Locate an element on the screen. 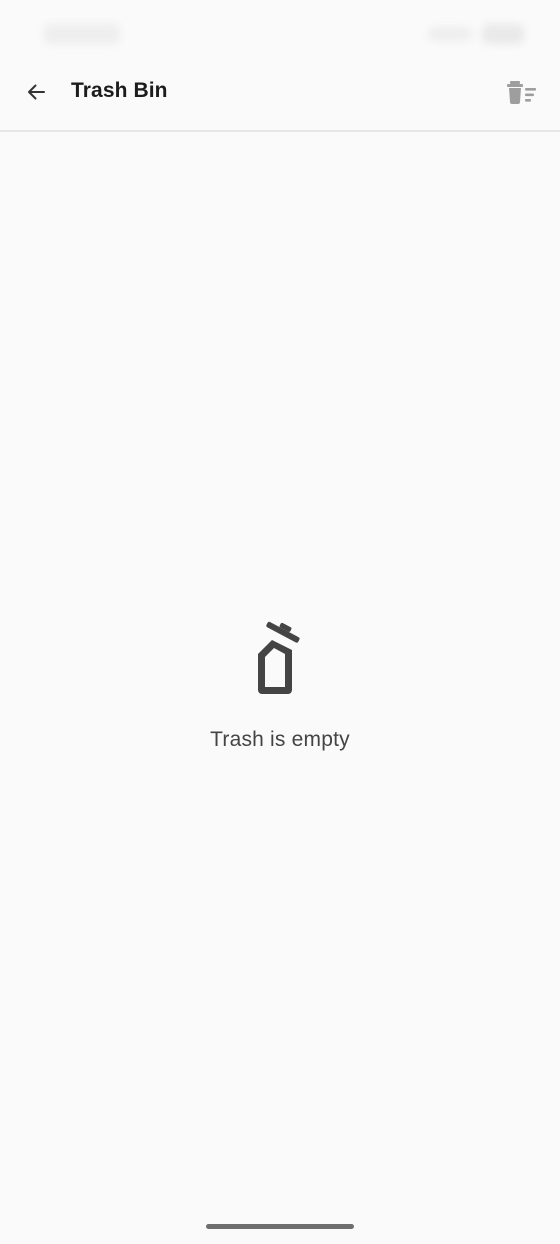 Image resolution: width=560 pixels, height=1244 pixels. back-button is located at coordinates (36, 92).